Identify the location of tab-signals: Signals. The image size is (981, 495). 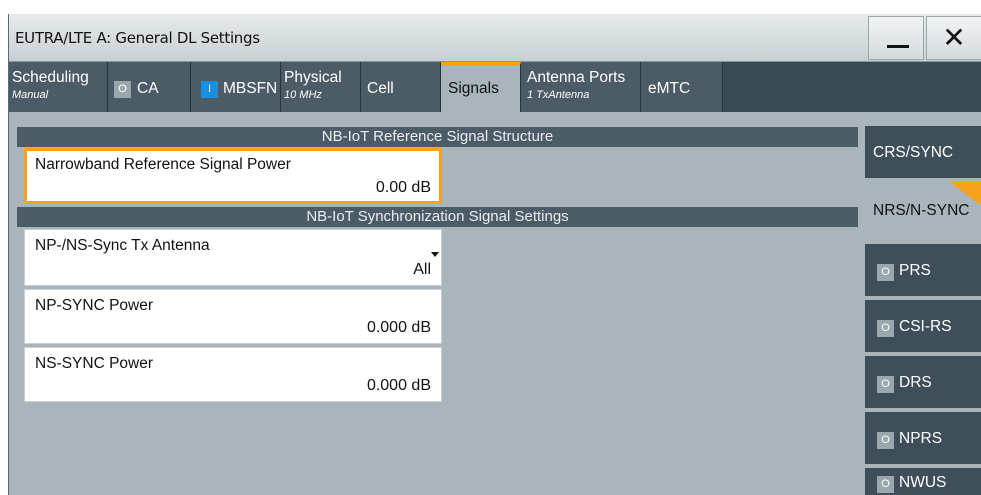
(481, 87).